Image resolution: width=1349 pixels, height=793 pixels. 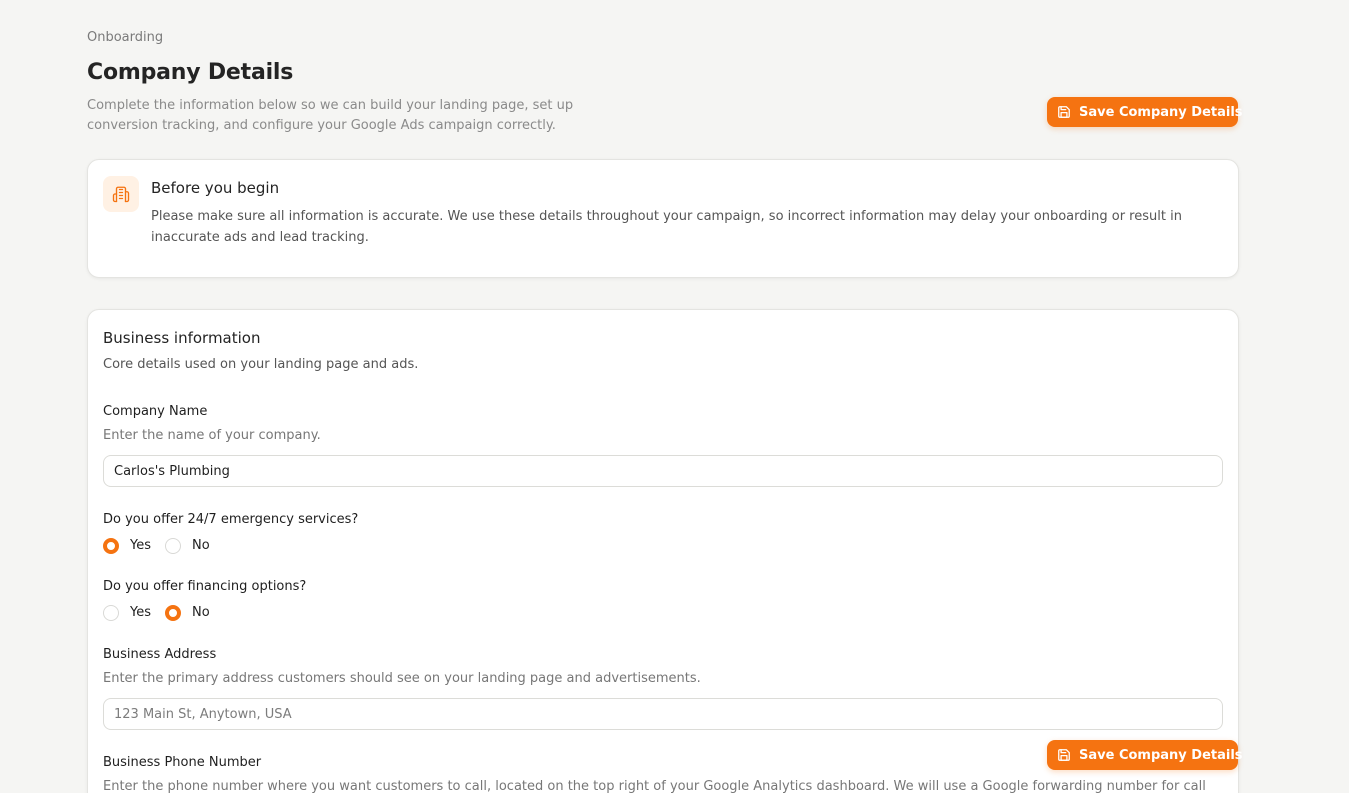 I want to click on company-name-help: Enter the name of your company., so click(x=212, y=435).